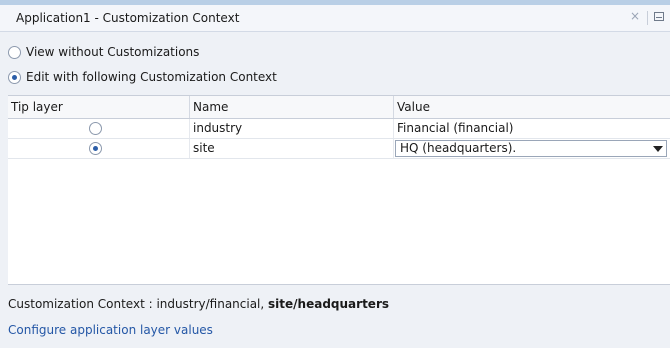 Image resolution: width=670 pixels, height=348 pixels. What do you see at coordinates (14, 77) in the screenshot?
I see `radio-edit-with` at bounding box center [14, 77].